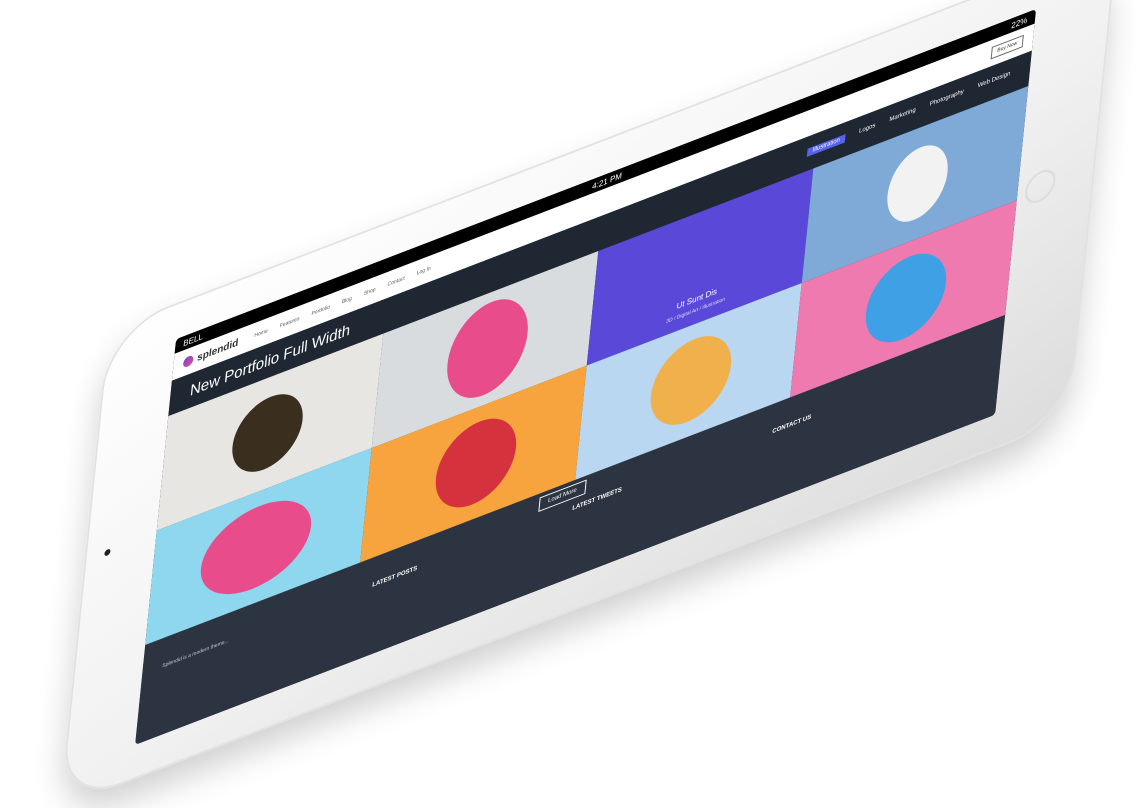  What do you see at coordinates (289, 323) in the screenshot?
I see `nav-item-features: Features` at bounding box center [289, 323].